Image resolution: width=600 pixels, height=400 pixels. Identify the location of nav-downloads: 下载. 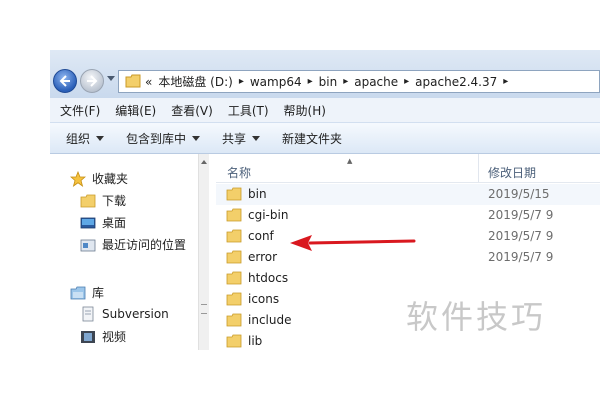
(103, 200).